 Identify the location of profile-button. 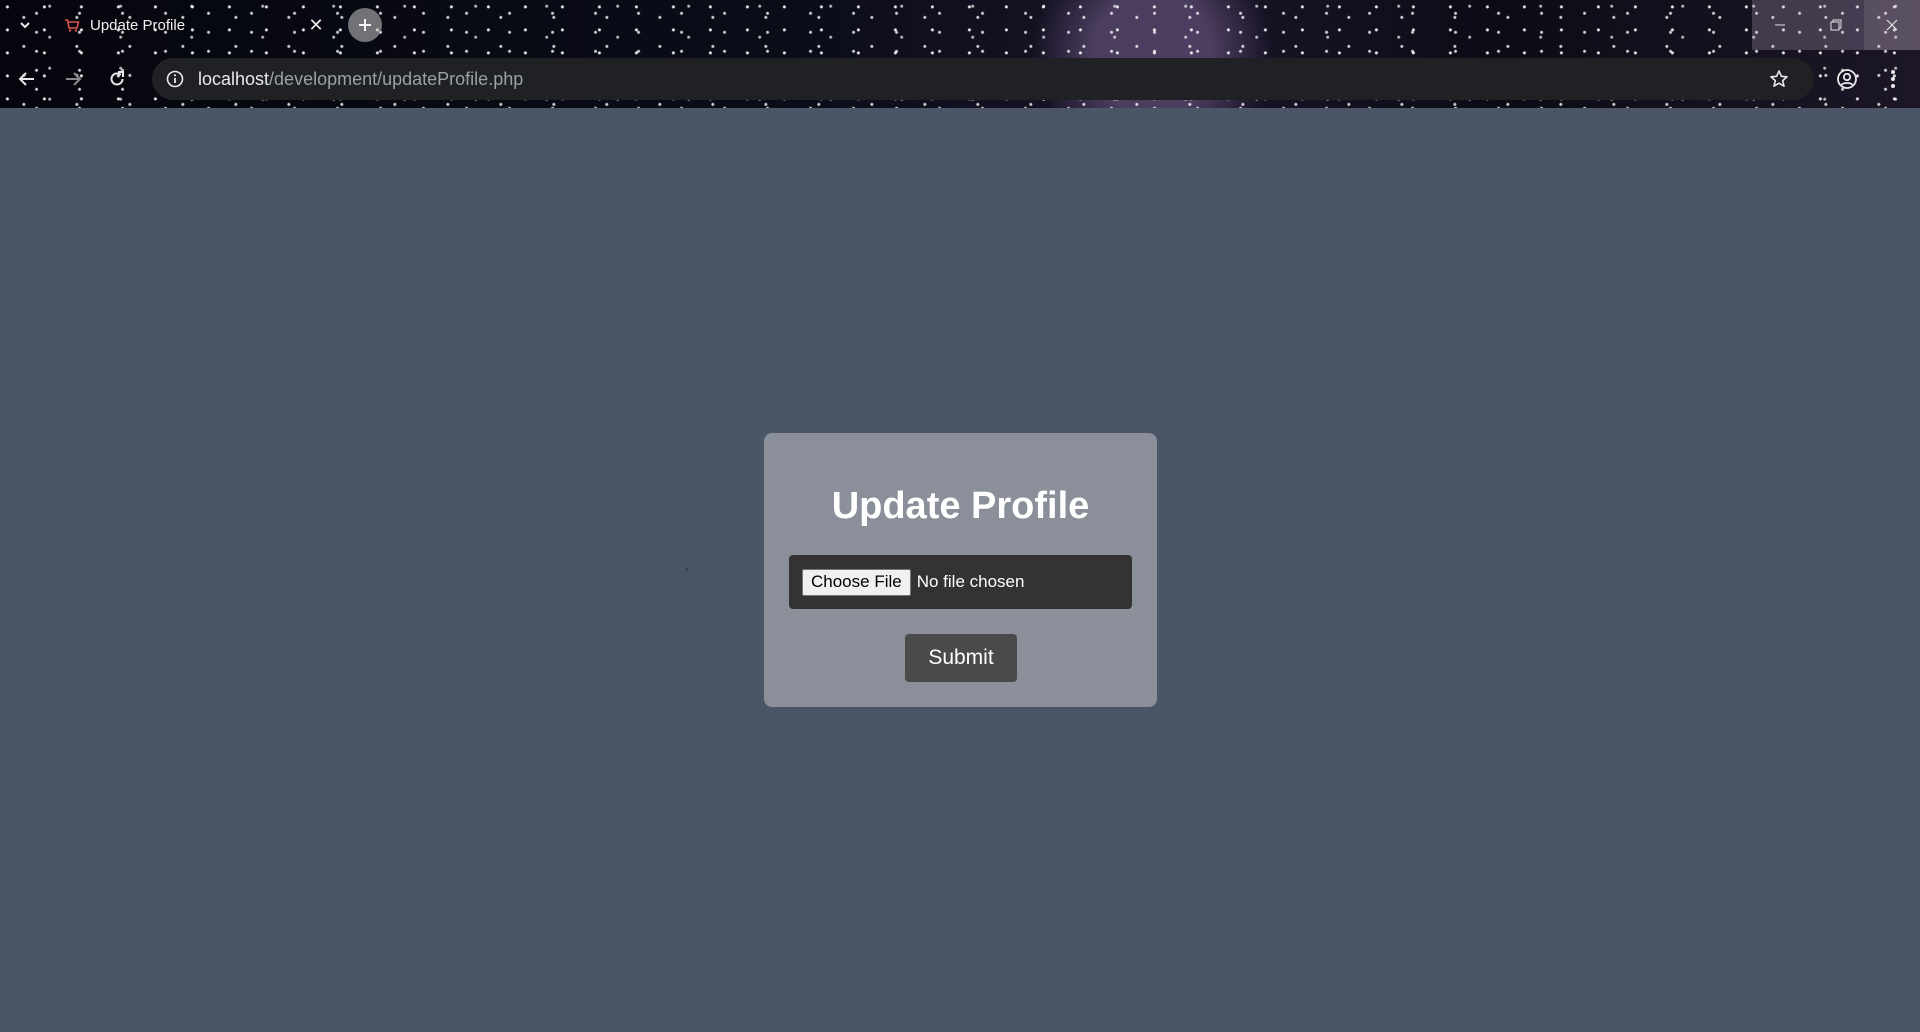
(1847, 79).